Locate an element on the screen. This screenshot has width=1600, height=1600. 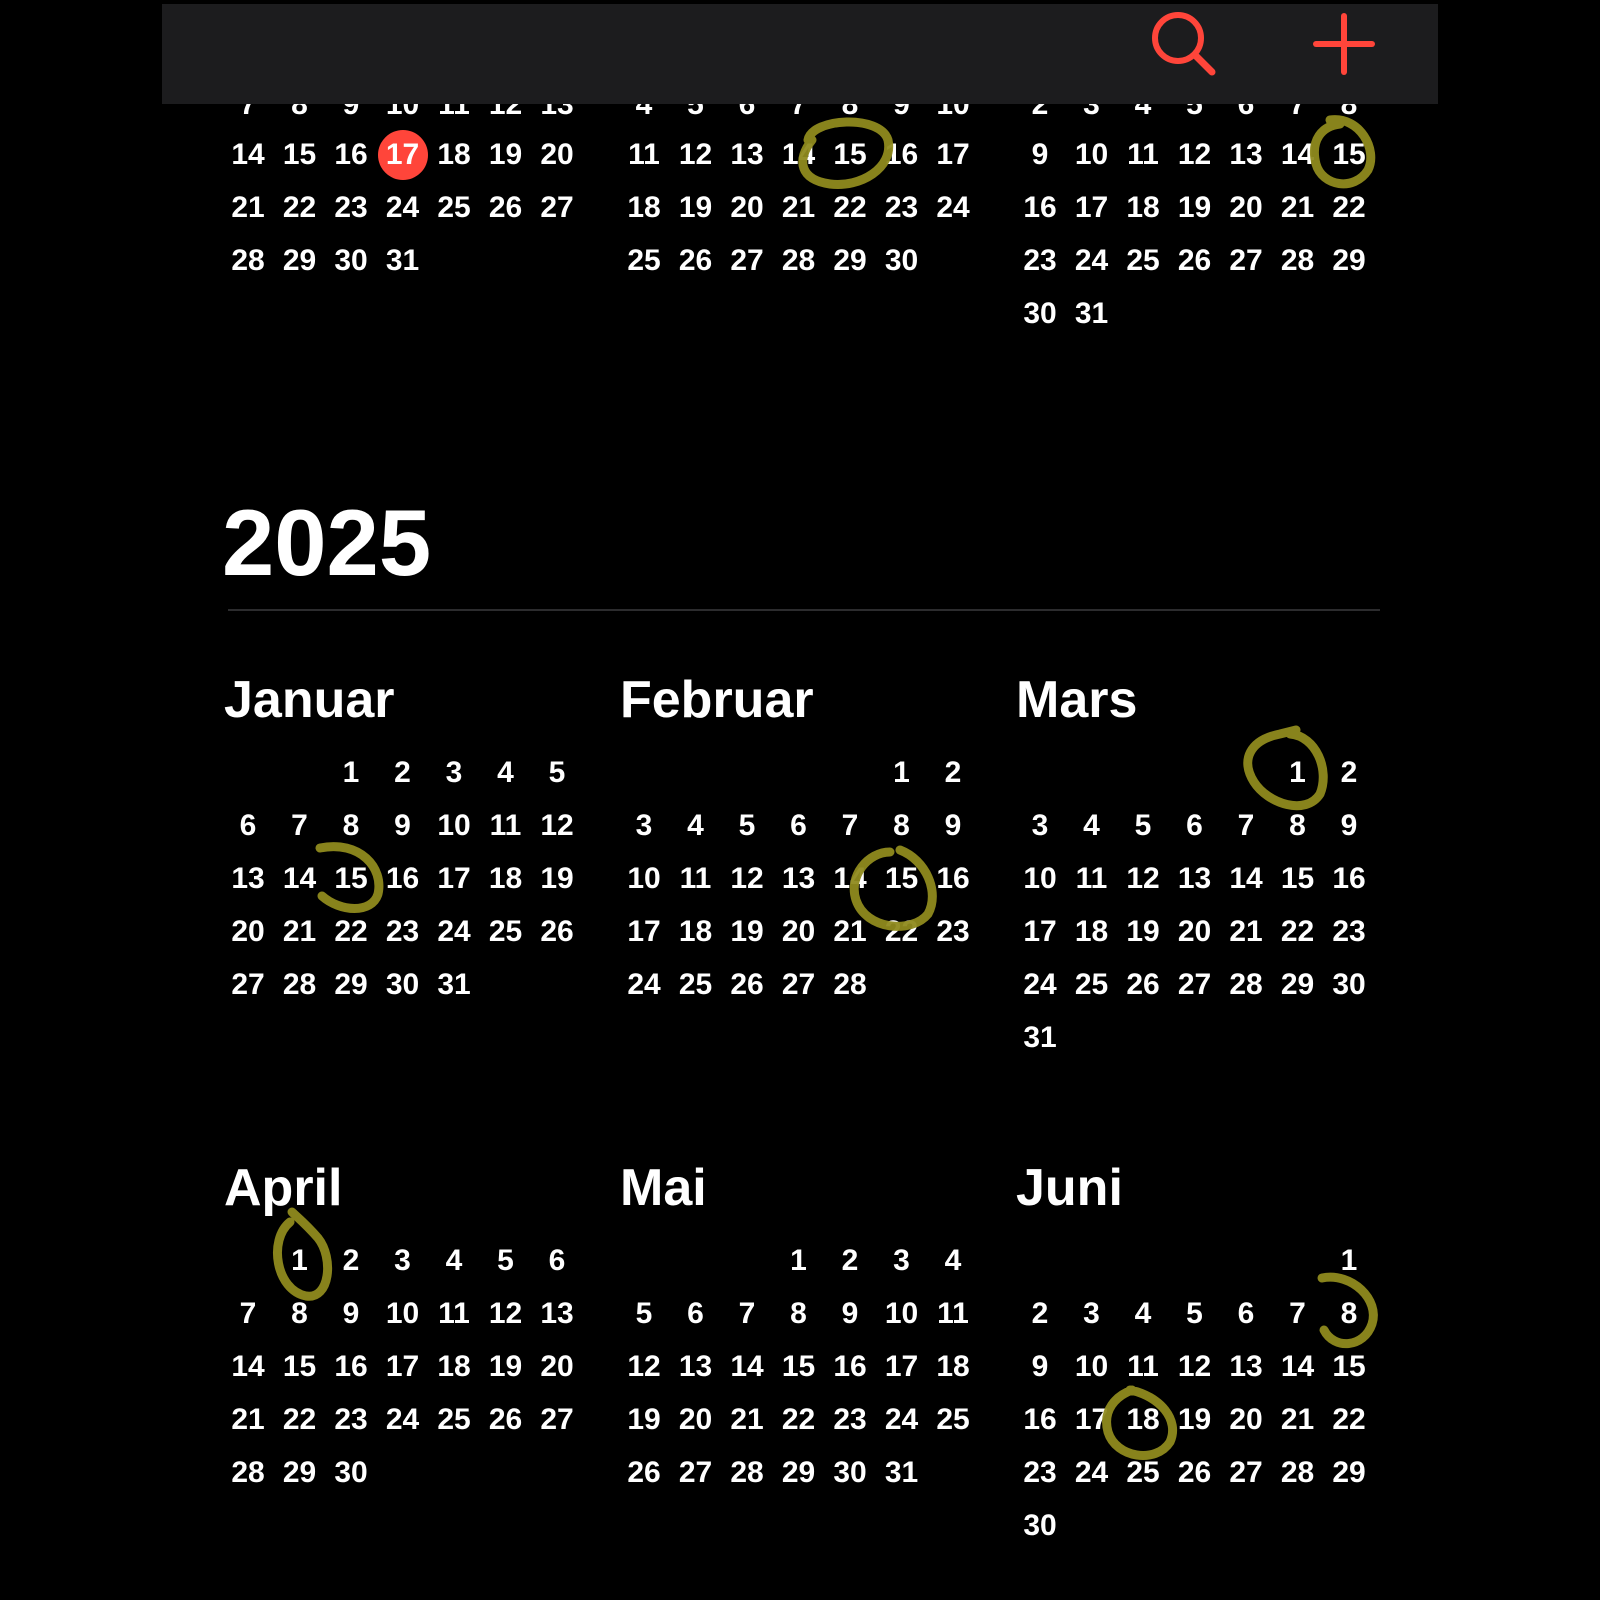
month-title-april: April is located at coordinates (283, 1188).